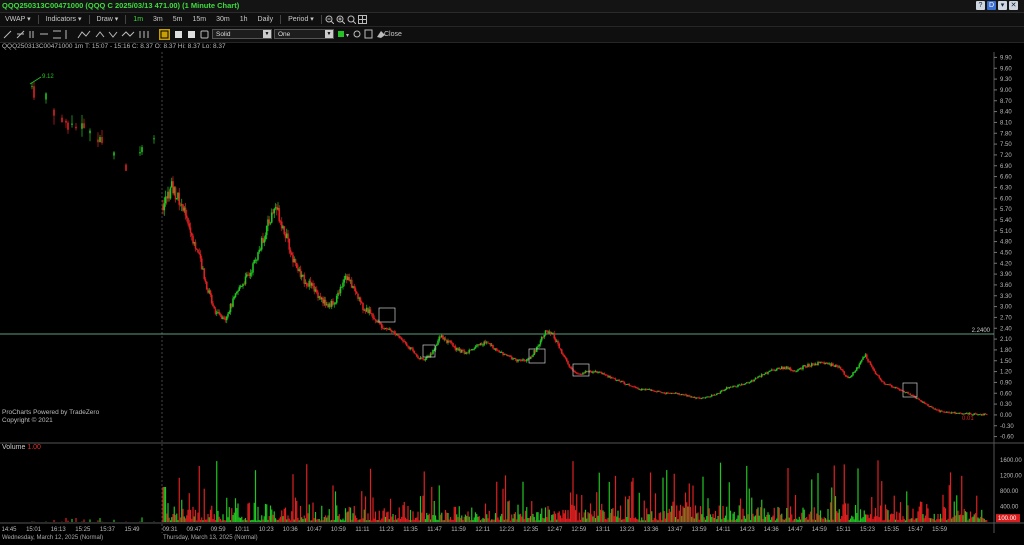 Image resolution: width=1024 pixels, height=545 pixels. I want to click on vwap-menu: VWAP ▾, so click(18, 19).